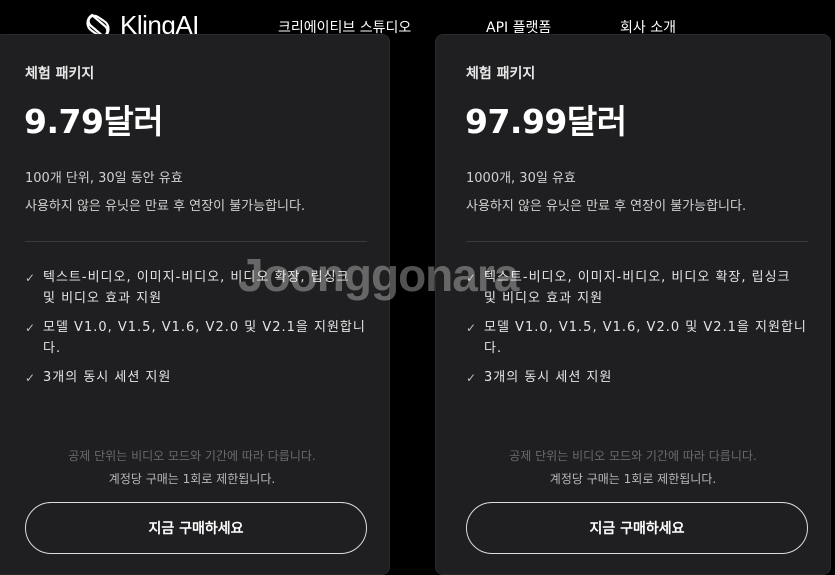  What do you see at coordinates (546, 121) in the screenshot?
I see `plan-price: 97.99달러` at bounding box center [546, 121].